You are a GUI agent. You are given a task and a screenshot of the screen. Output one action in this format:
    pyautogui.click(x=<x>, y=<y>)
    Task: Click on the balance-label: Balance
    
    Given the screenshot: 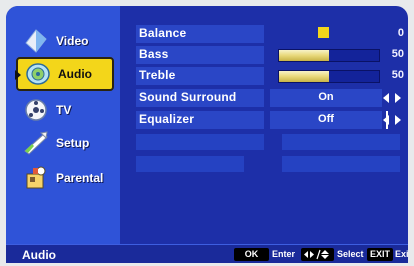 What is the action you would take?
    pyautogui.click(x=163, y=33)
    